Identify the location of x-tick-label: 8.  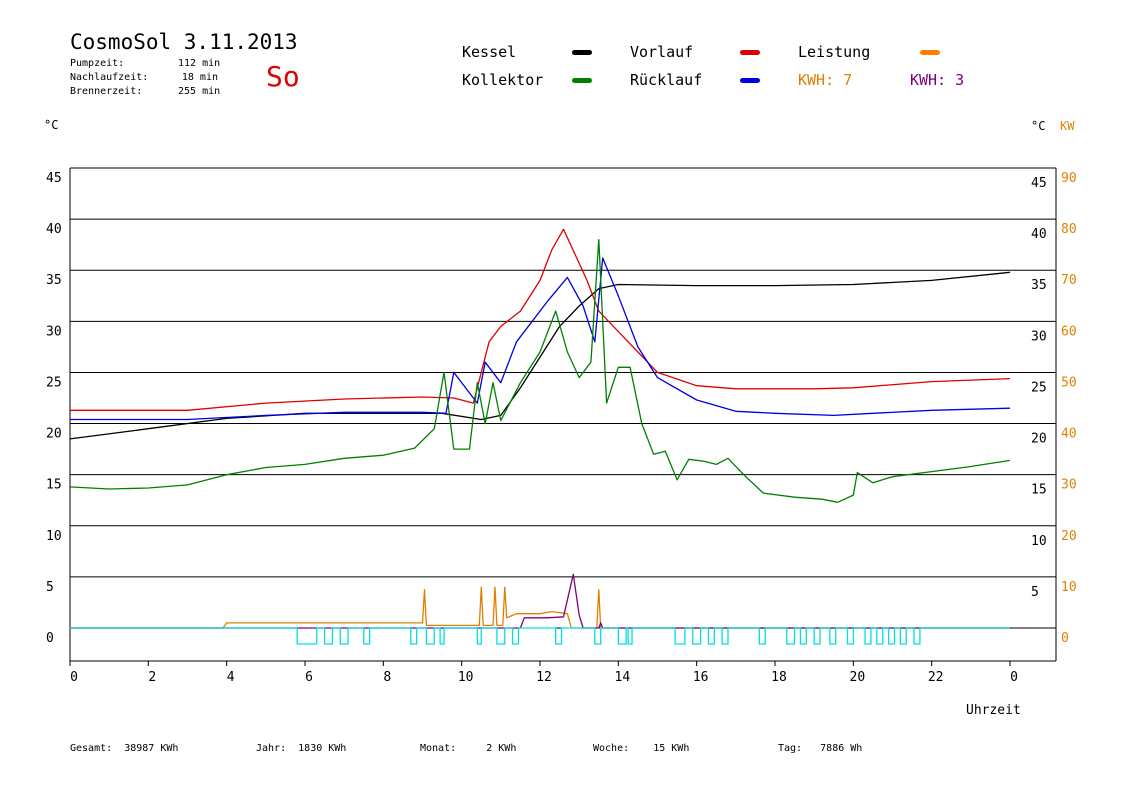
(387, 677).